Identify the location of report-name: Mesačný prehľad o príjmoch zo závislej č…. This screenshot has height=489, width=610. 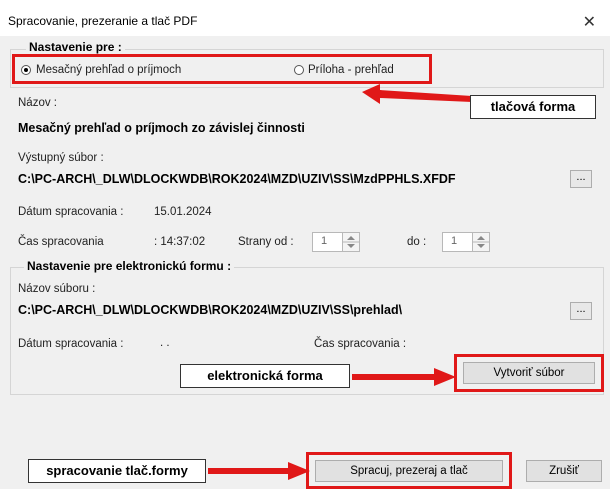
(161, 128).